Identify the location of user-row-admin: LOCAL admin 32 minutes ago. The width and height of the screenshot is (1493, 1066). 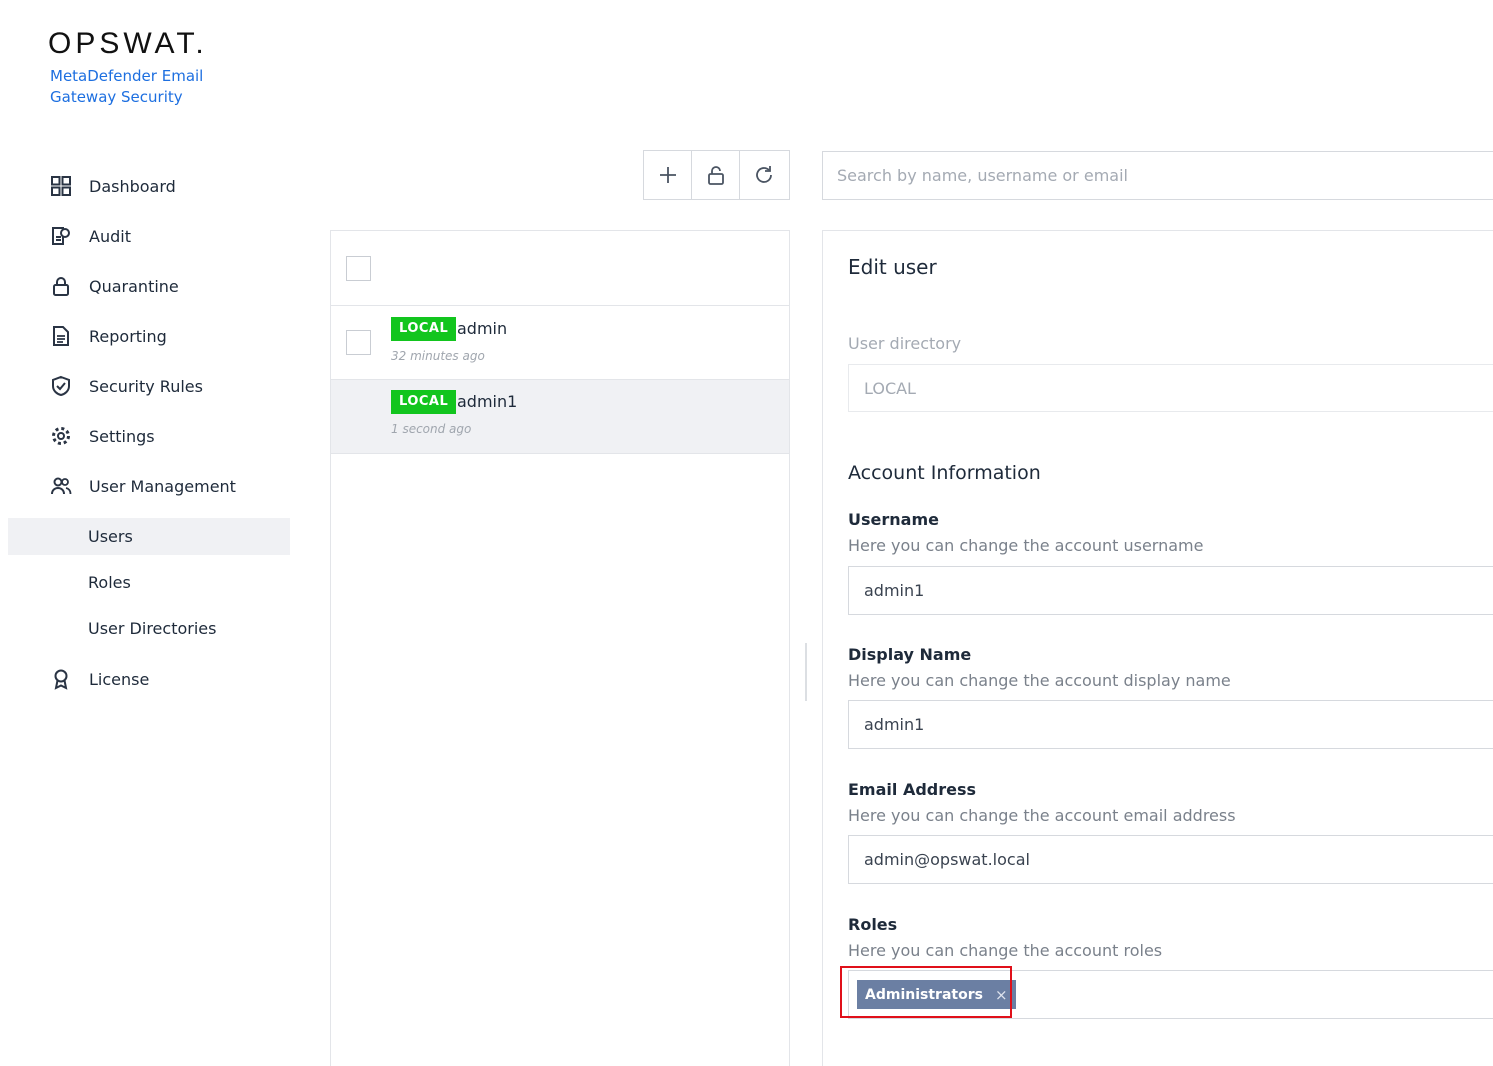
(560, 343).